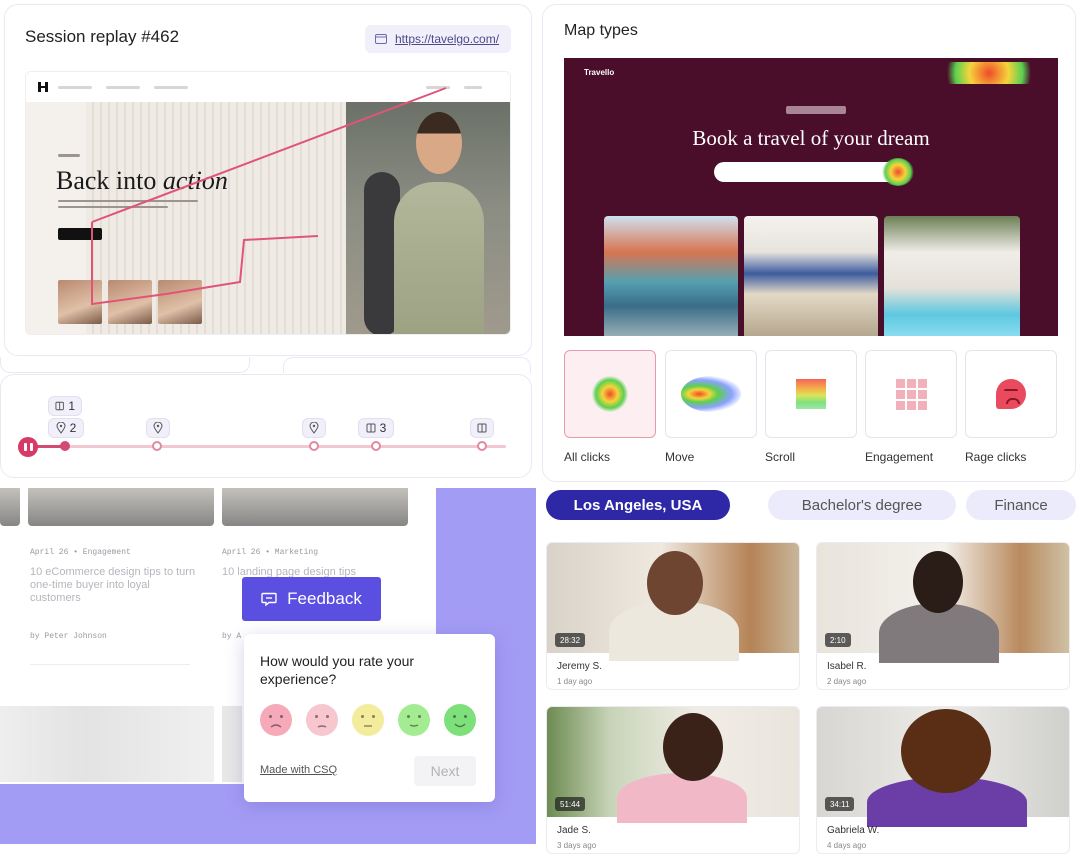 The height and width of the screenshot is (856, 1080). Describe the element at coordinates (780, 457) in the screenshot. I see `map-type-label: Scroll` at that location.